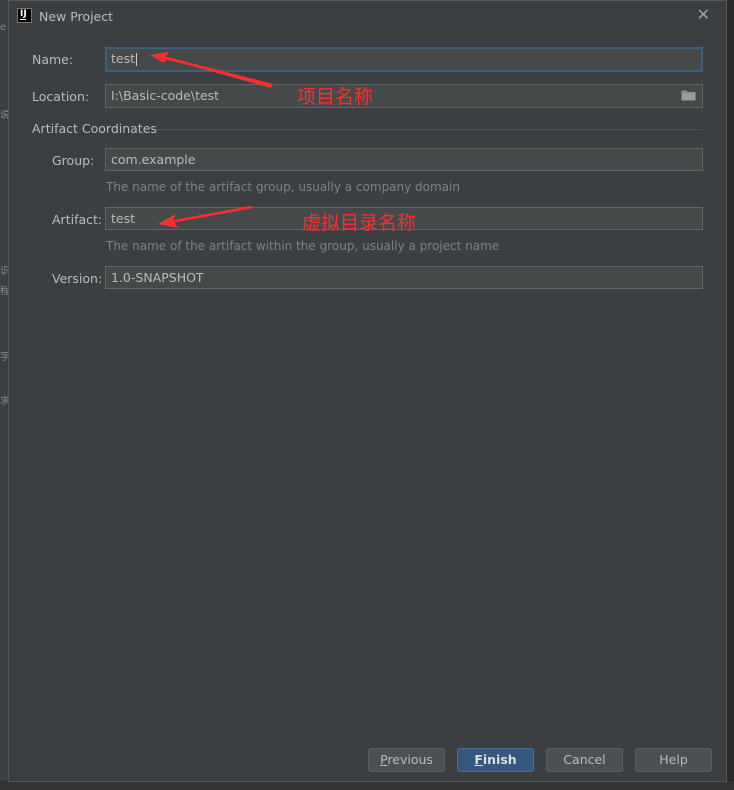 This screenshot has height=790, width=734. Describe the element at coordinates (703, 15) in the screenshot. I see `close-icon: ✕` at that location.